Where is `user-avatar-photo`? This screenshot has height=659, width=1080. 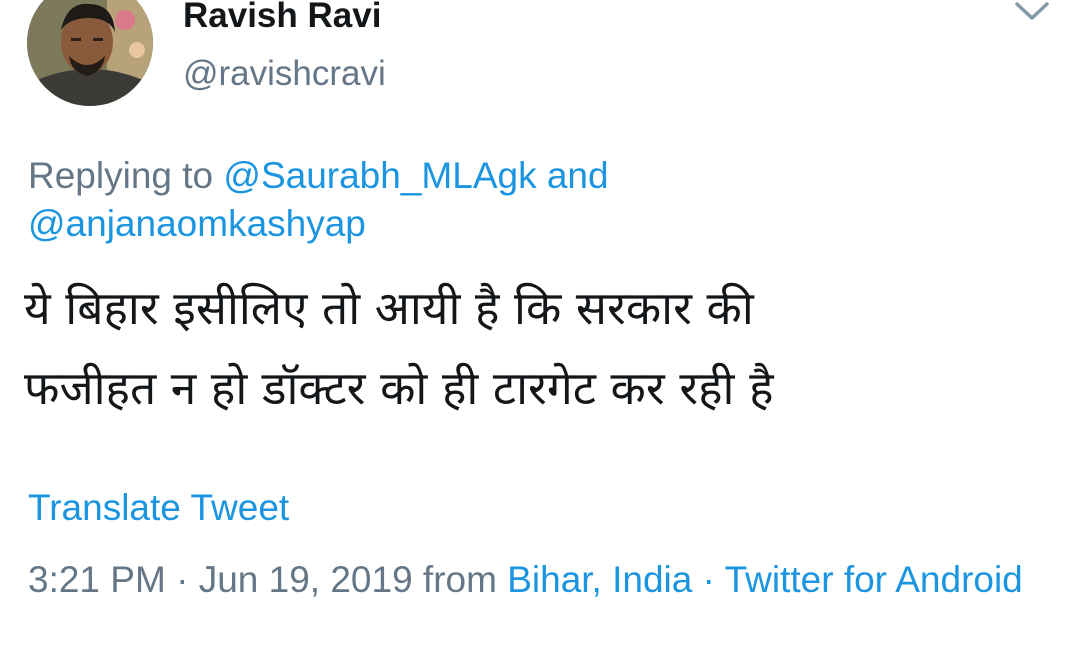 user-avatar-photo is located at coordinates (90, 53).